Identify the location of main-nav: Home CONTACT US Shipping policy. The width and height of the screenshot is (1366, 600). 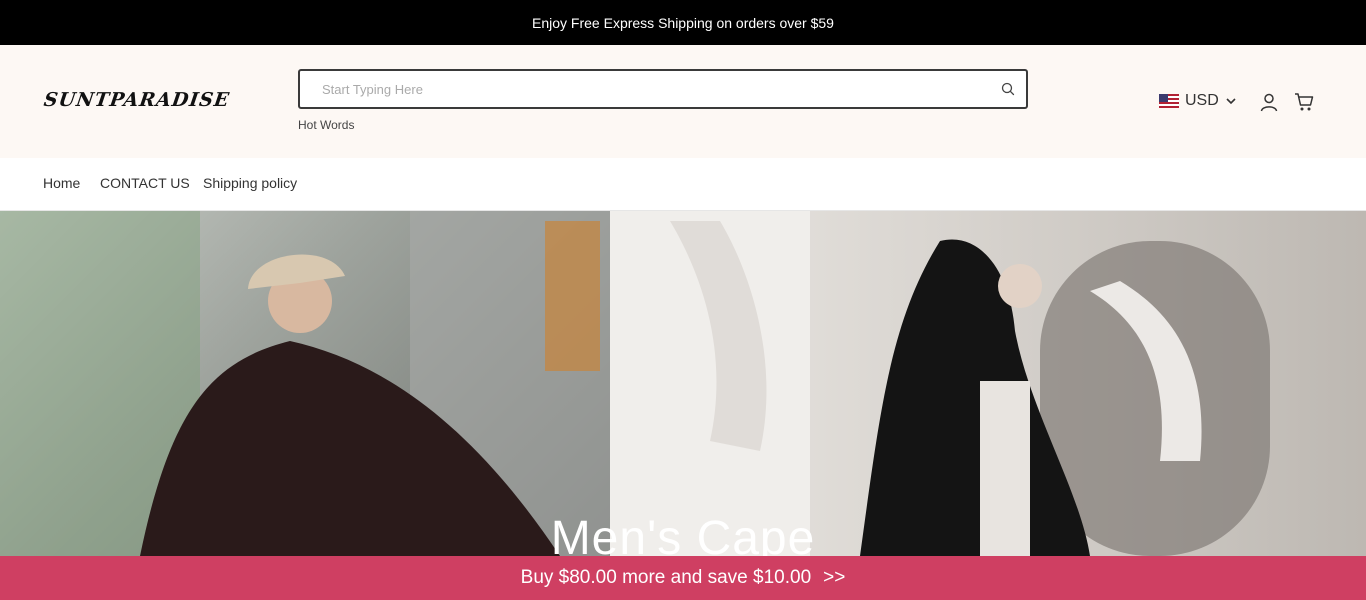
(683, 184).